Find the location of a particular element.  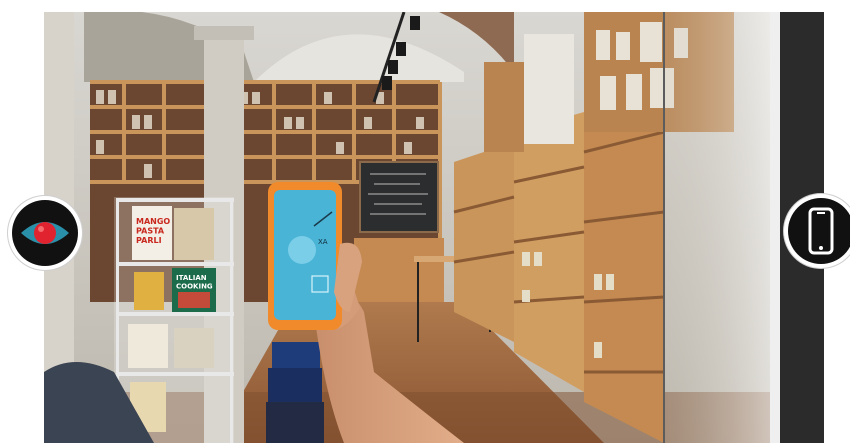

eye-view-button is located at coordinates (45, 233).